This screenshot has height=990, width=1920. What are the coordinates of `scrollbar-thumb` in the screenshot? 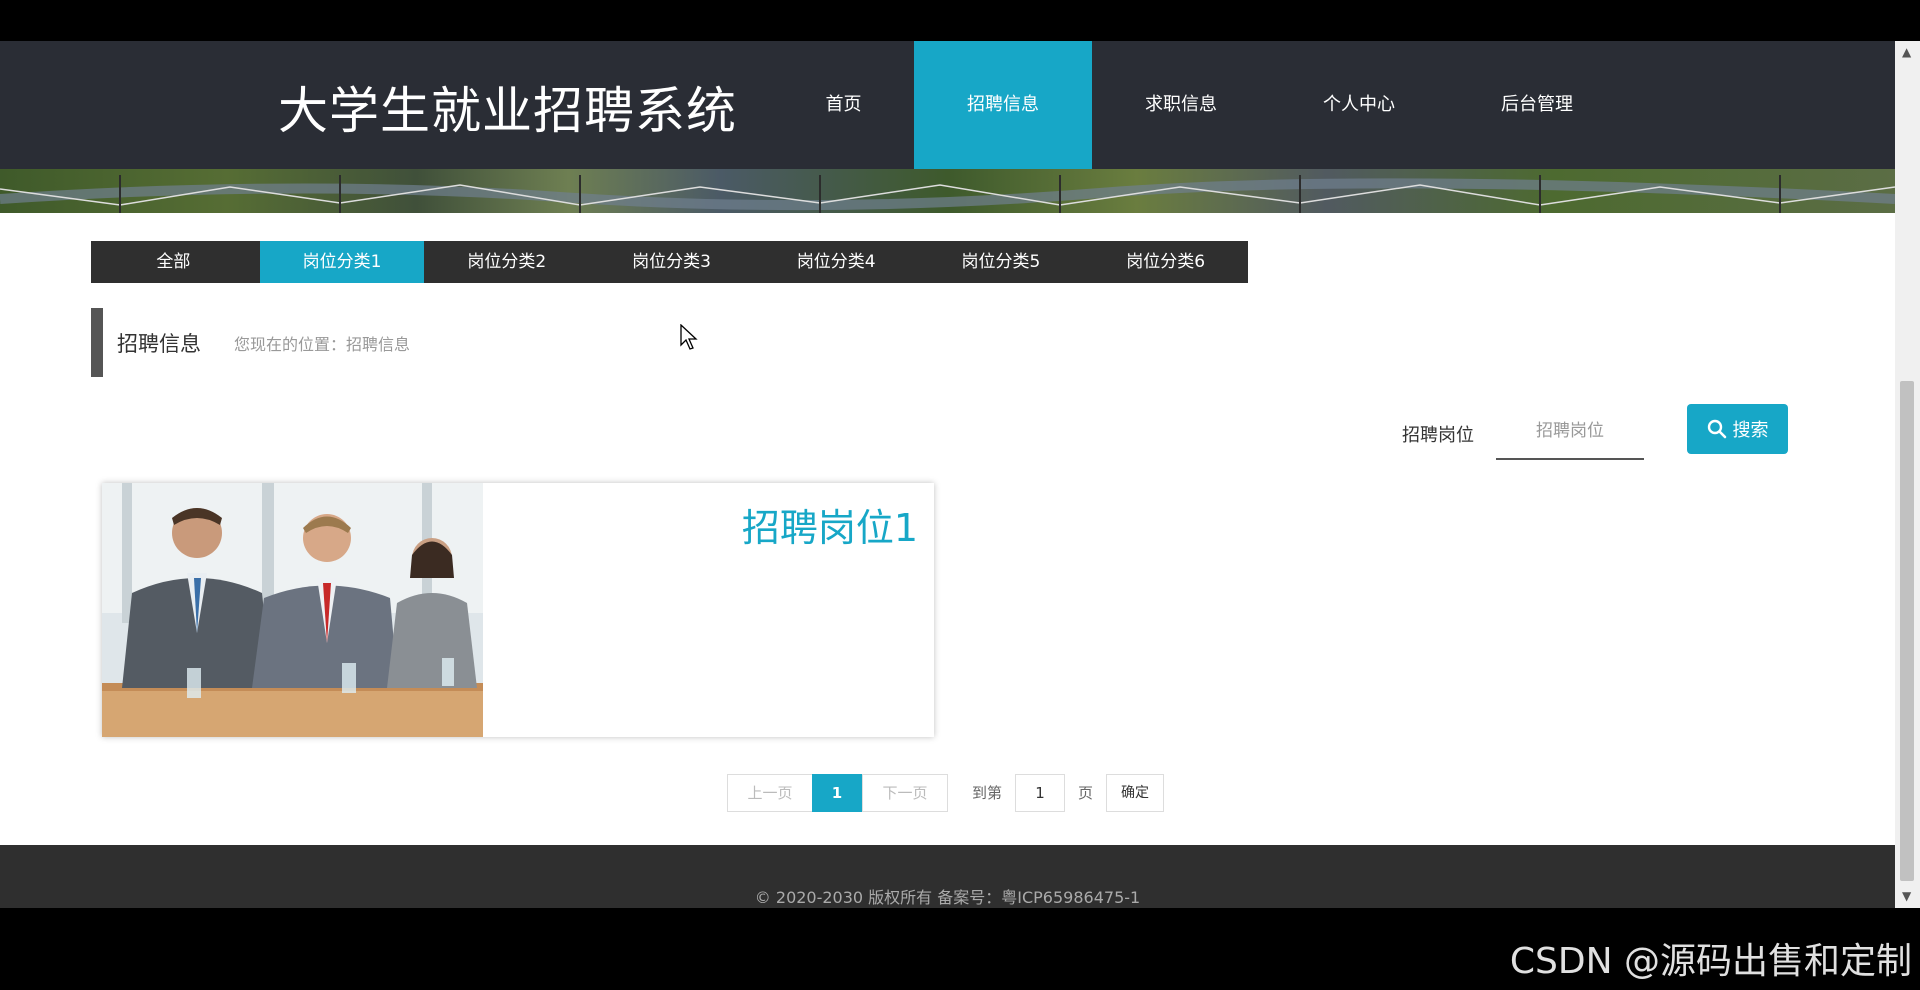 It's located at (1907, 631).